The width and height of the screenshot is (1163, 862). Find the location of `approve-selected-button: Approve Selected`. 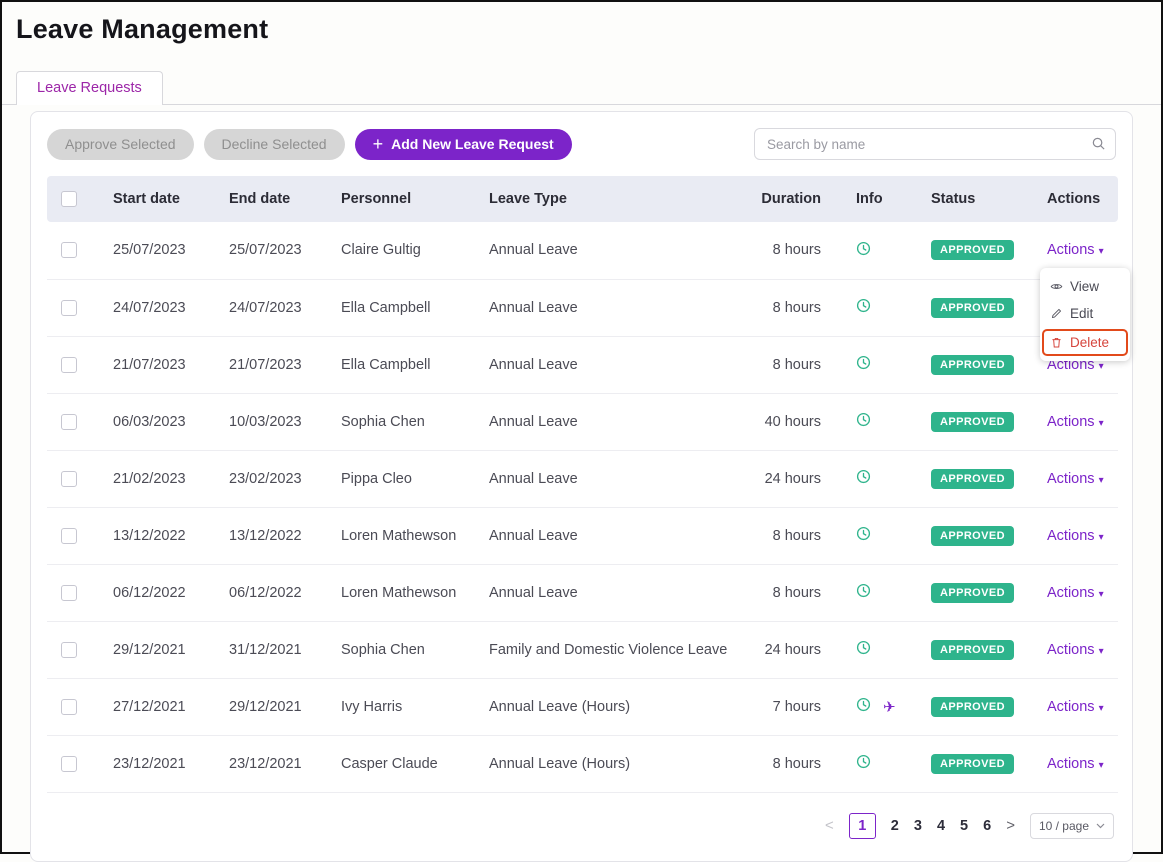

approve-selected-button: Approve Selected is located at coordinates (120, 144).